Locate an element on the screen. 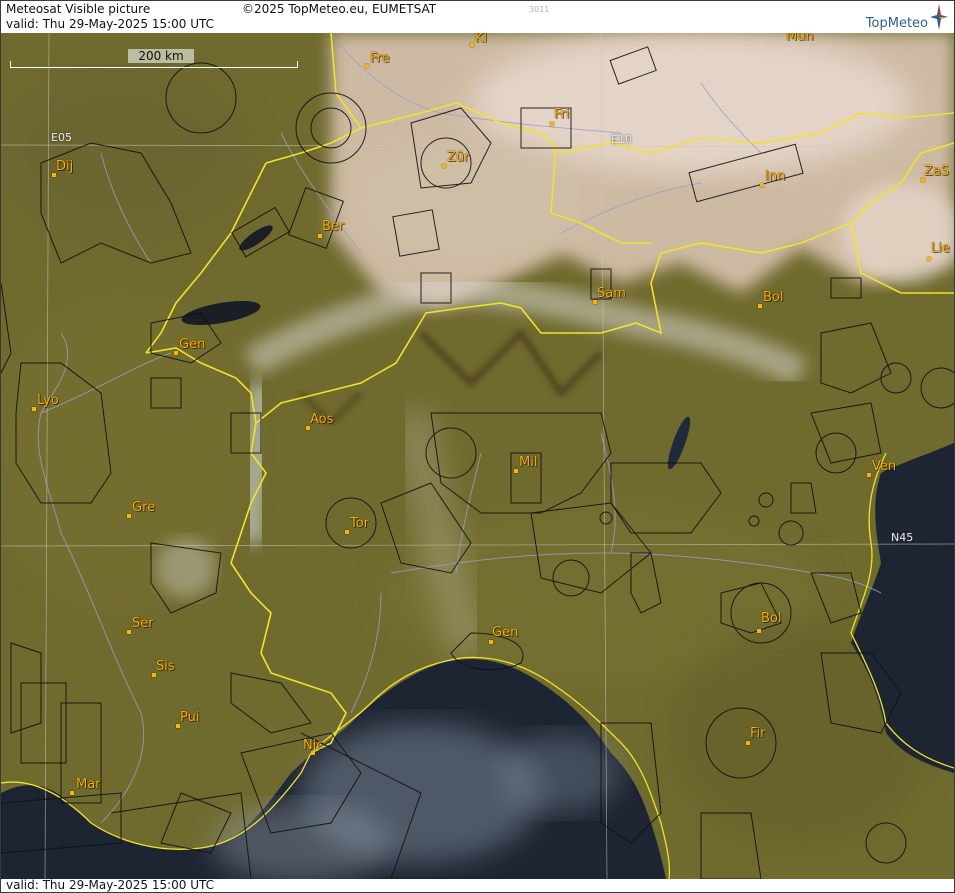 This screenshot has height=893, width=955. city-label-tor: Tor is located at coordinates (360, 523).